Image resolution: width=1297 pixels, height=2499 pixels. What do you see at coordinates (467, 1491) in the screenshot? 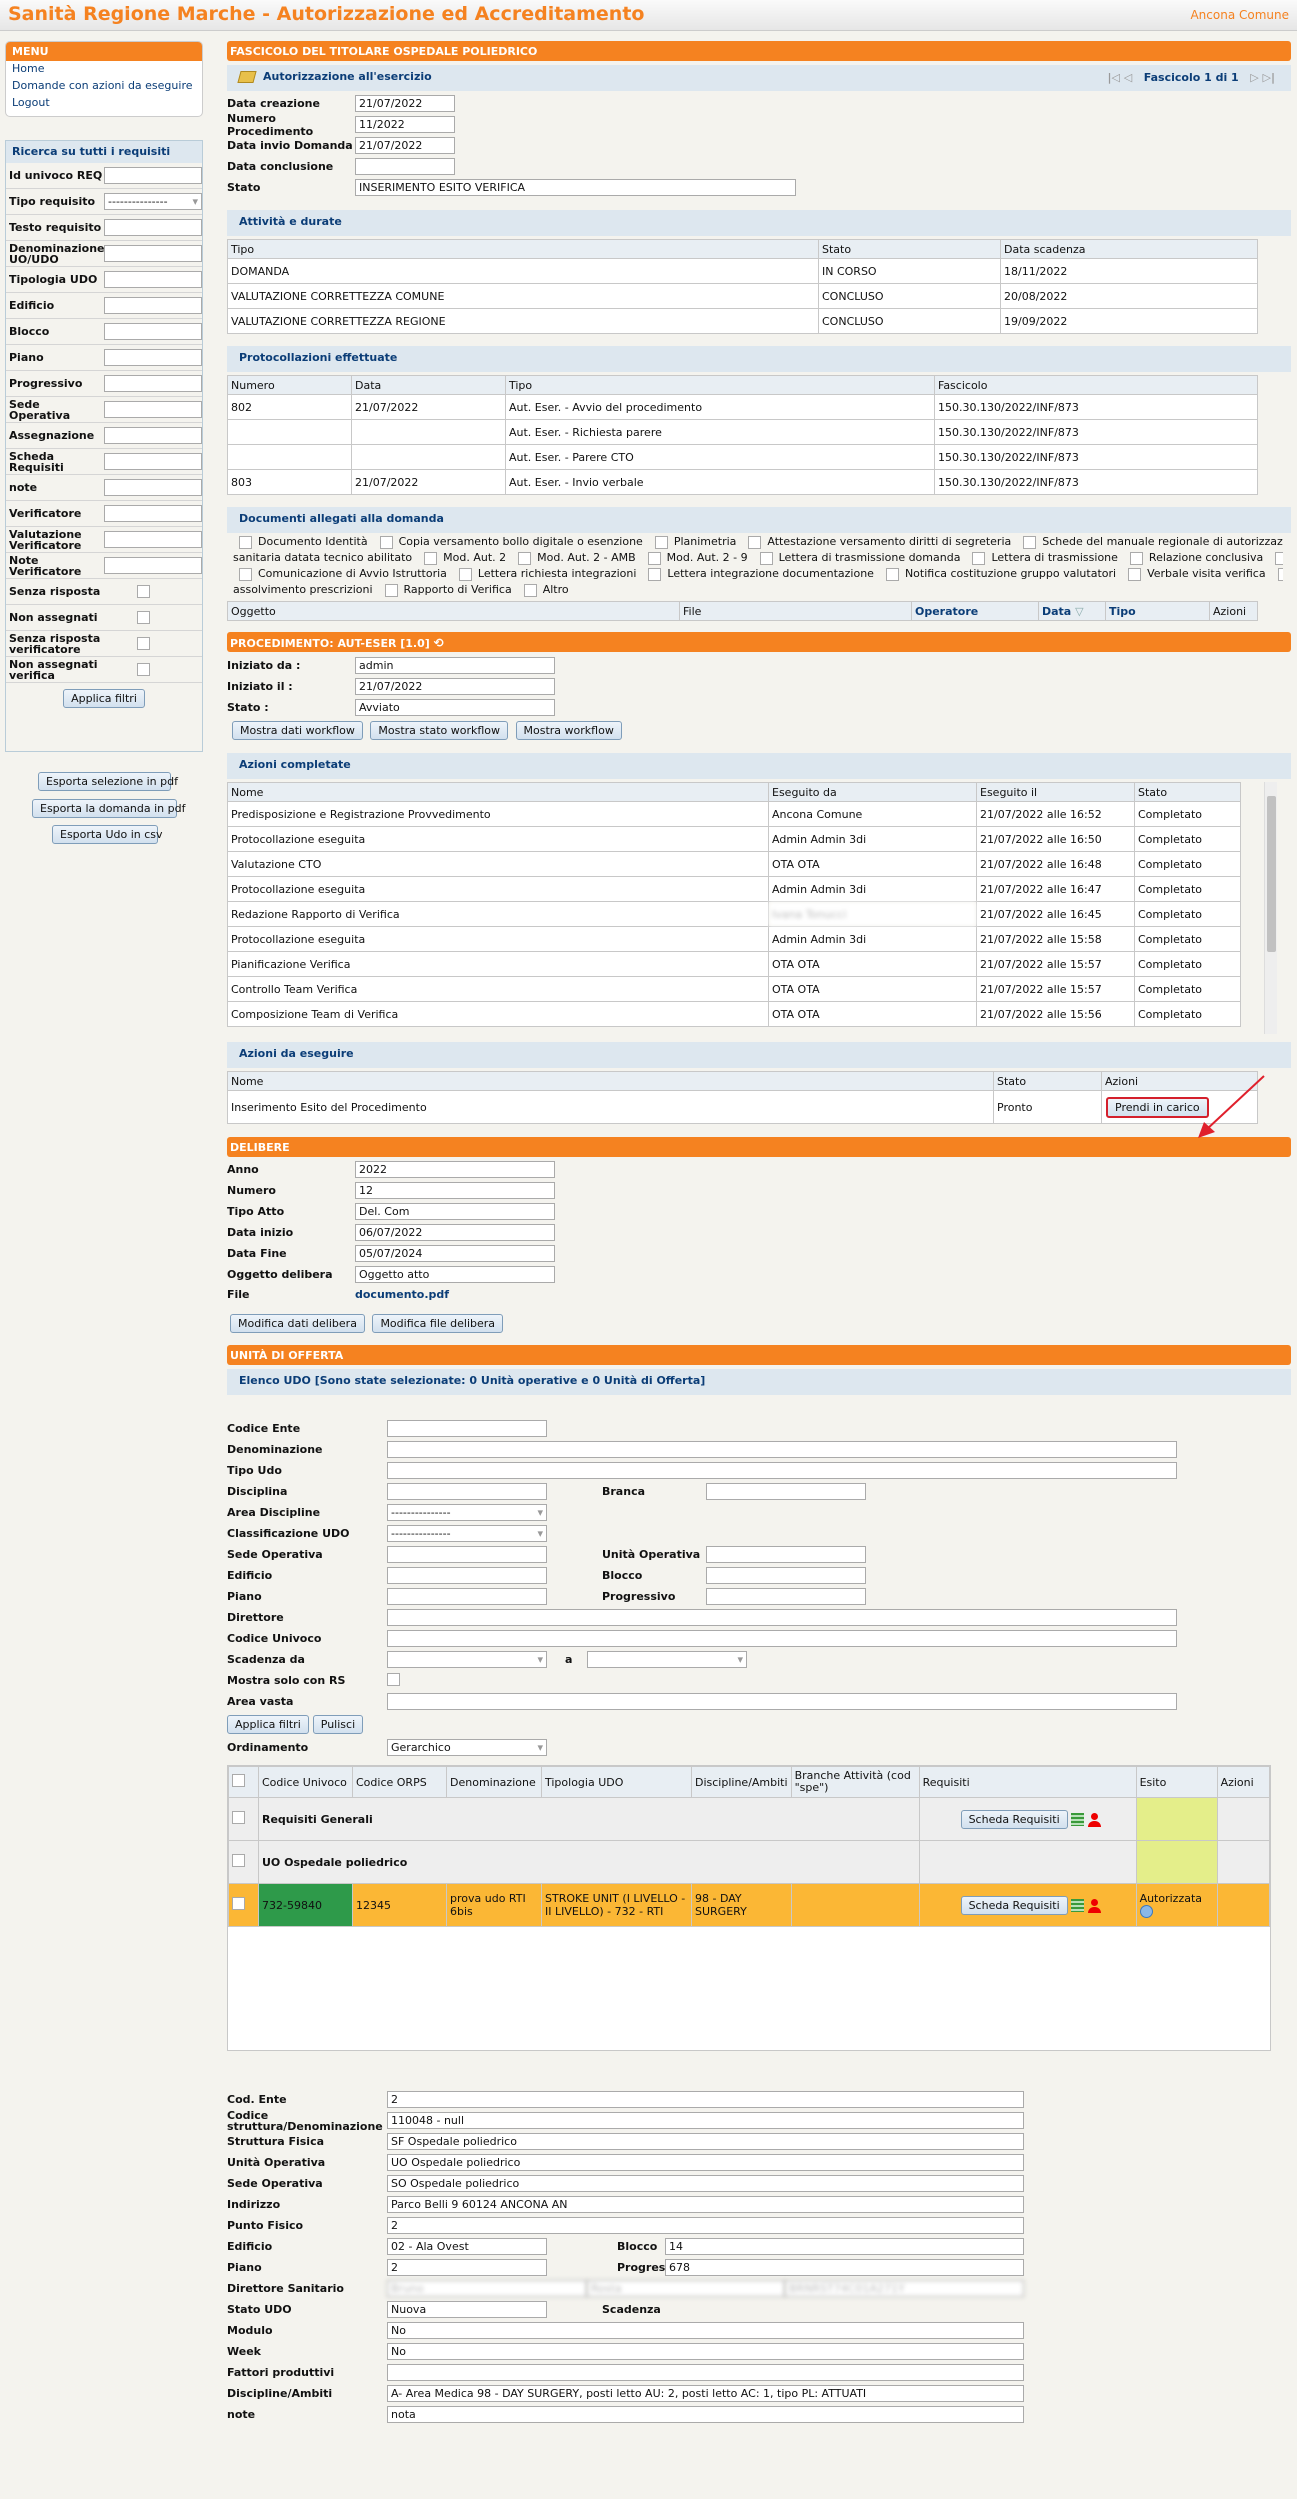
I see `disciplina-input` at bounding box center [467, 1491].